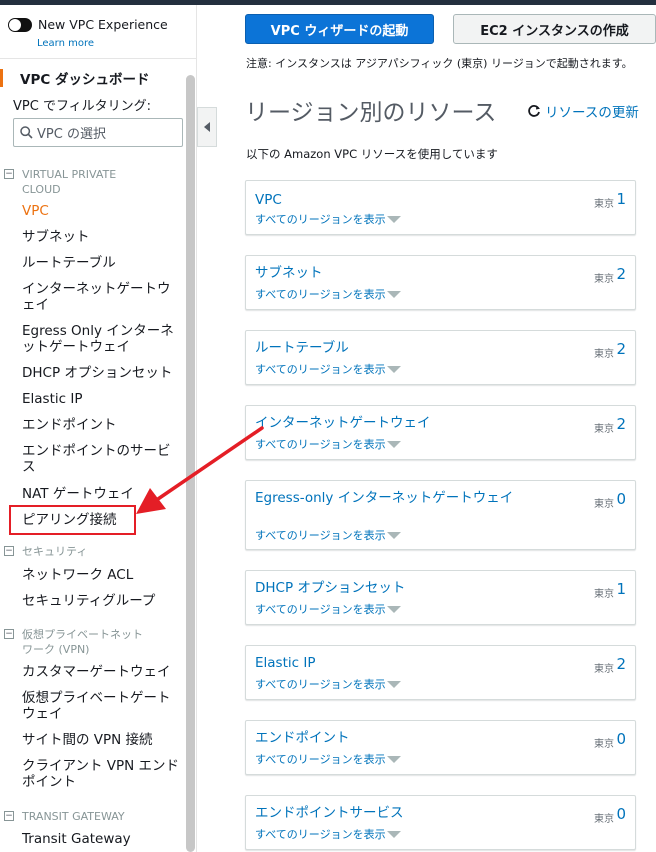 This screenshot has width=656, height=852. What do you see at coordinates (102, 839) in the screenshot?
I see `sidebar-item-transit-gateway: Transit Gateway` at bounding box center [102, 839].